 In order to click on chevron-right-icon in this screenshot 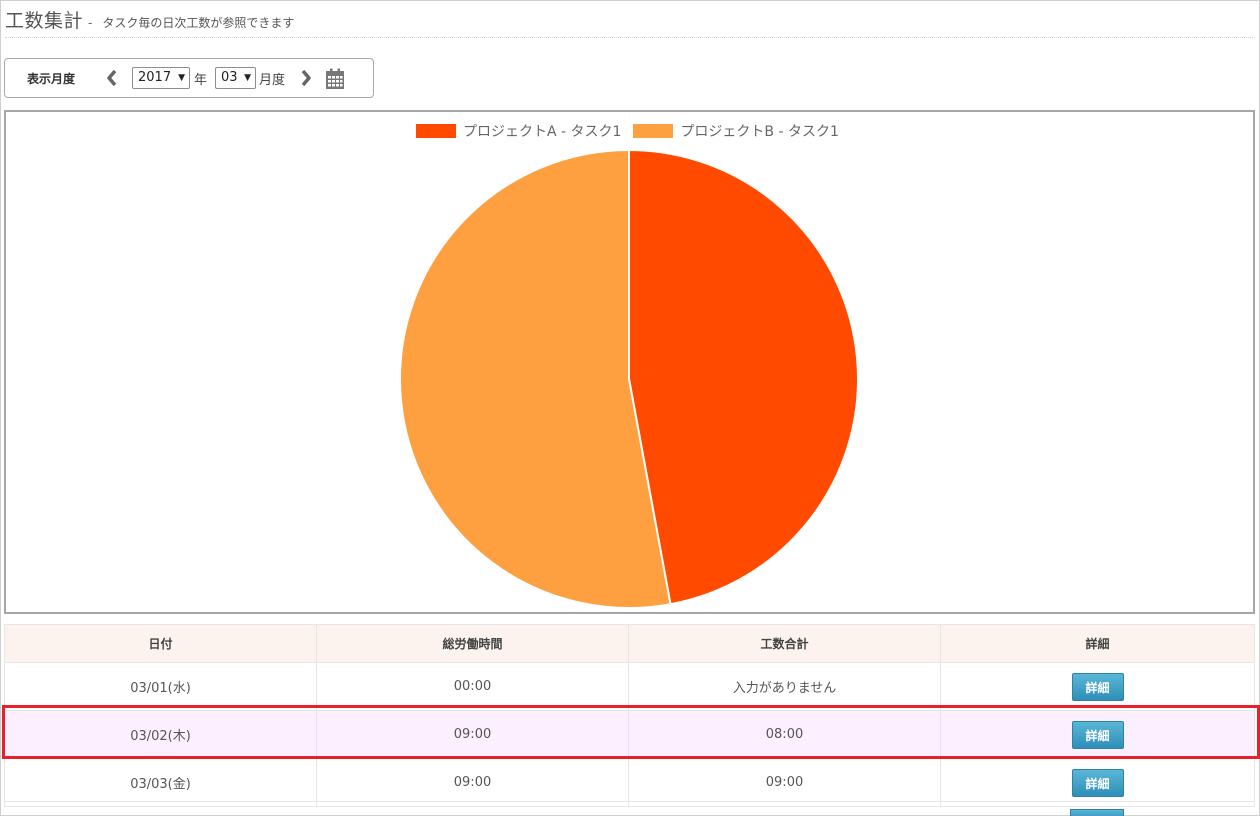, I will do `click(306, 78)`.